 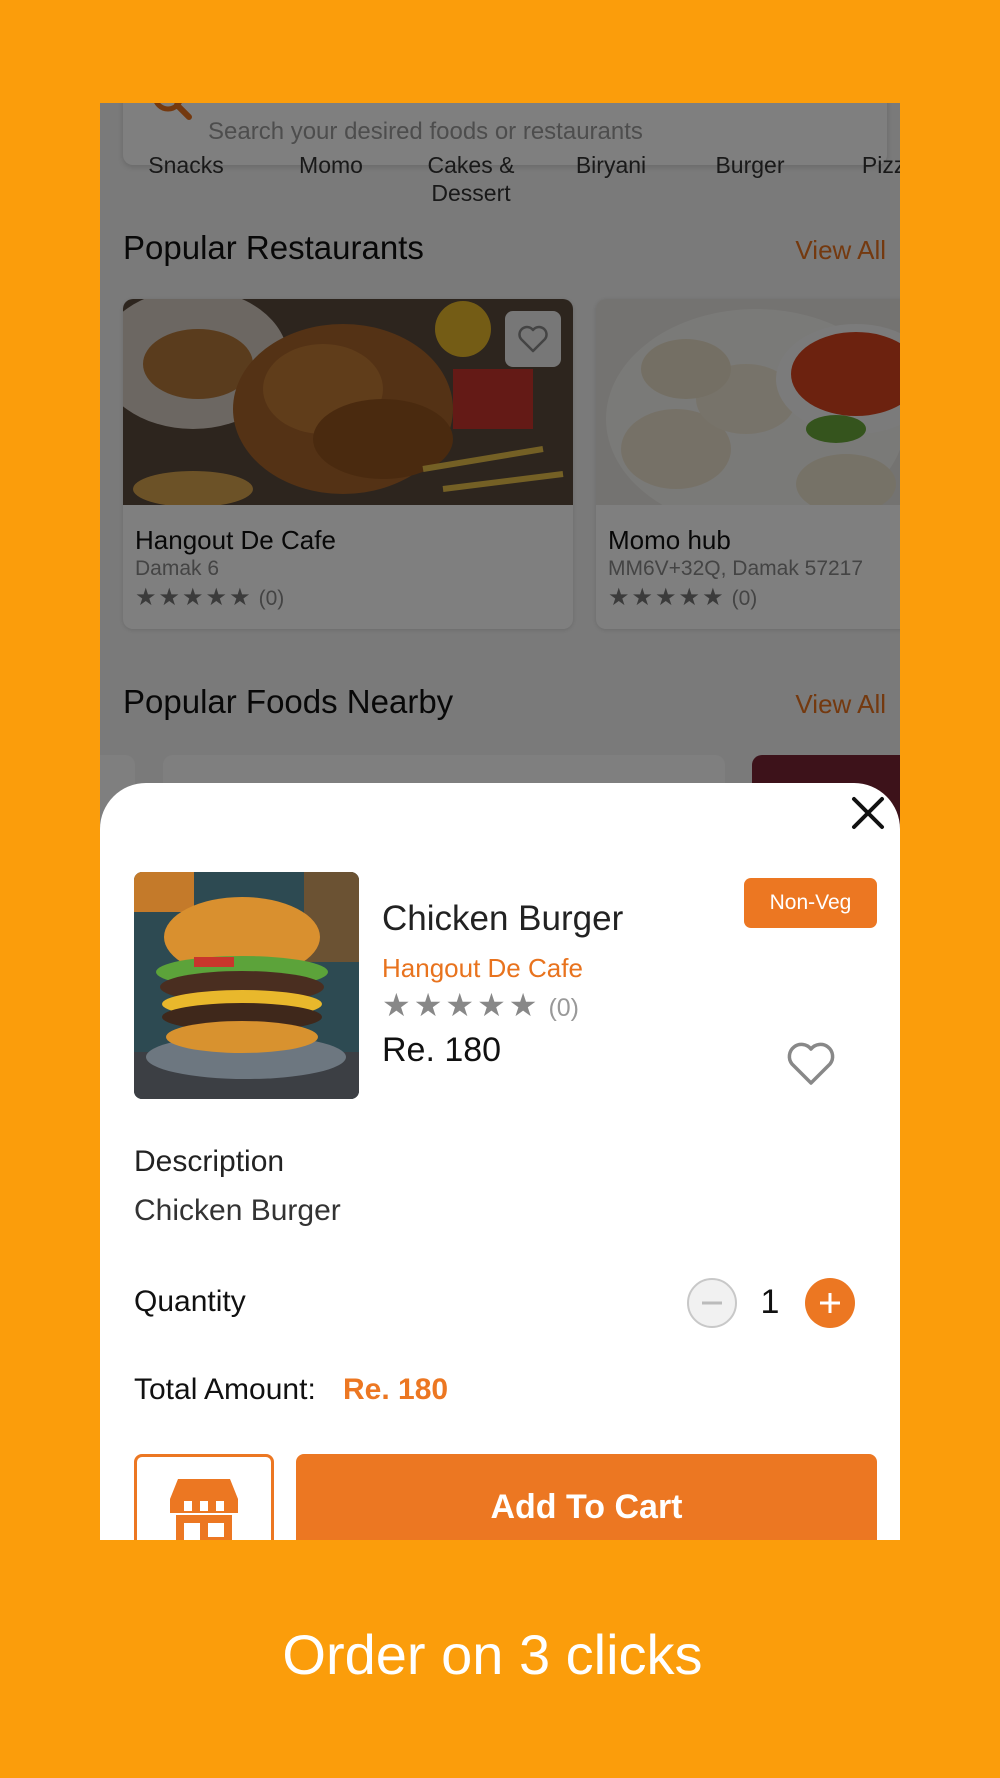 I want to click on total-amount-value: Re. 180, so click(x=396, y=1389).